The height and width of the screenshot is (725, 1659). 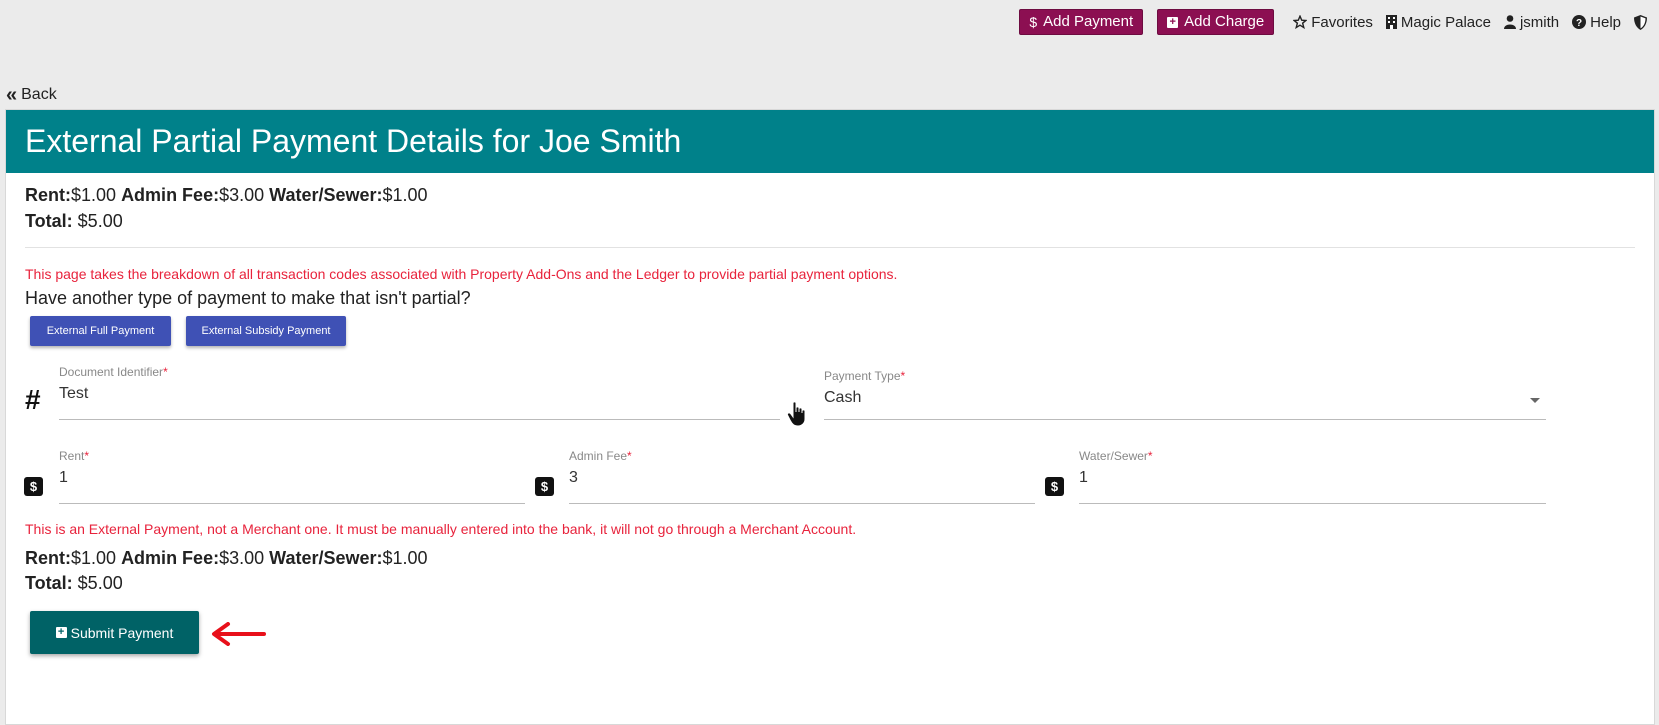 I want to click on external-full-payment-button: External Full Payment, so click(x=100, y=331).